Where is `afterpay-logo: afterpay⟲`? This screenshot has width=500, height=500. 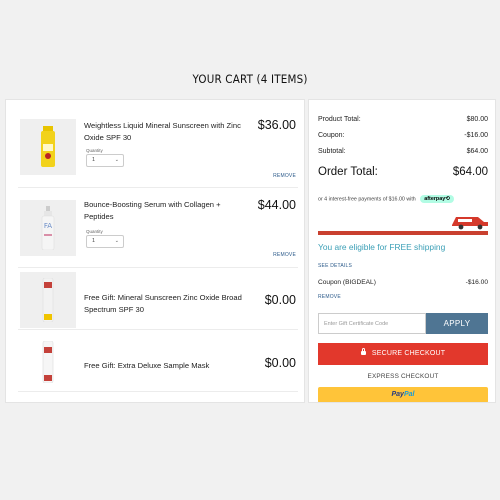
afterpay-logo: afterpay⟲ is located at coordinates (437, 199).